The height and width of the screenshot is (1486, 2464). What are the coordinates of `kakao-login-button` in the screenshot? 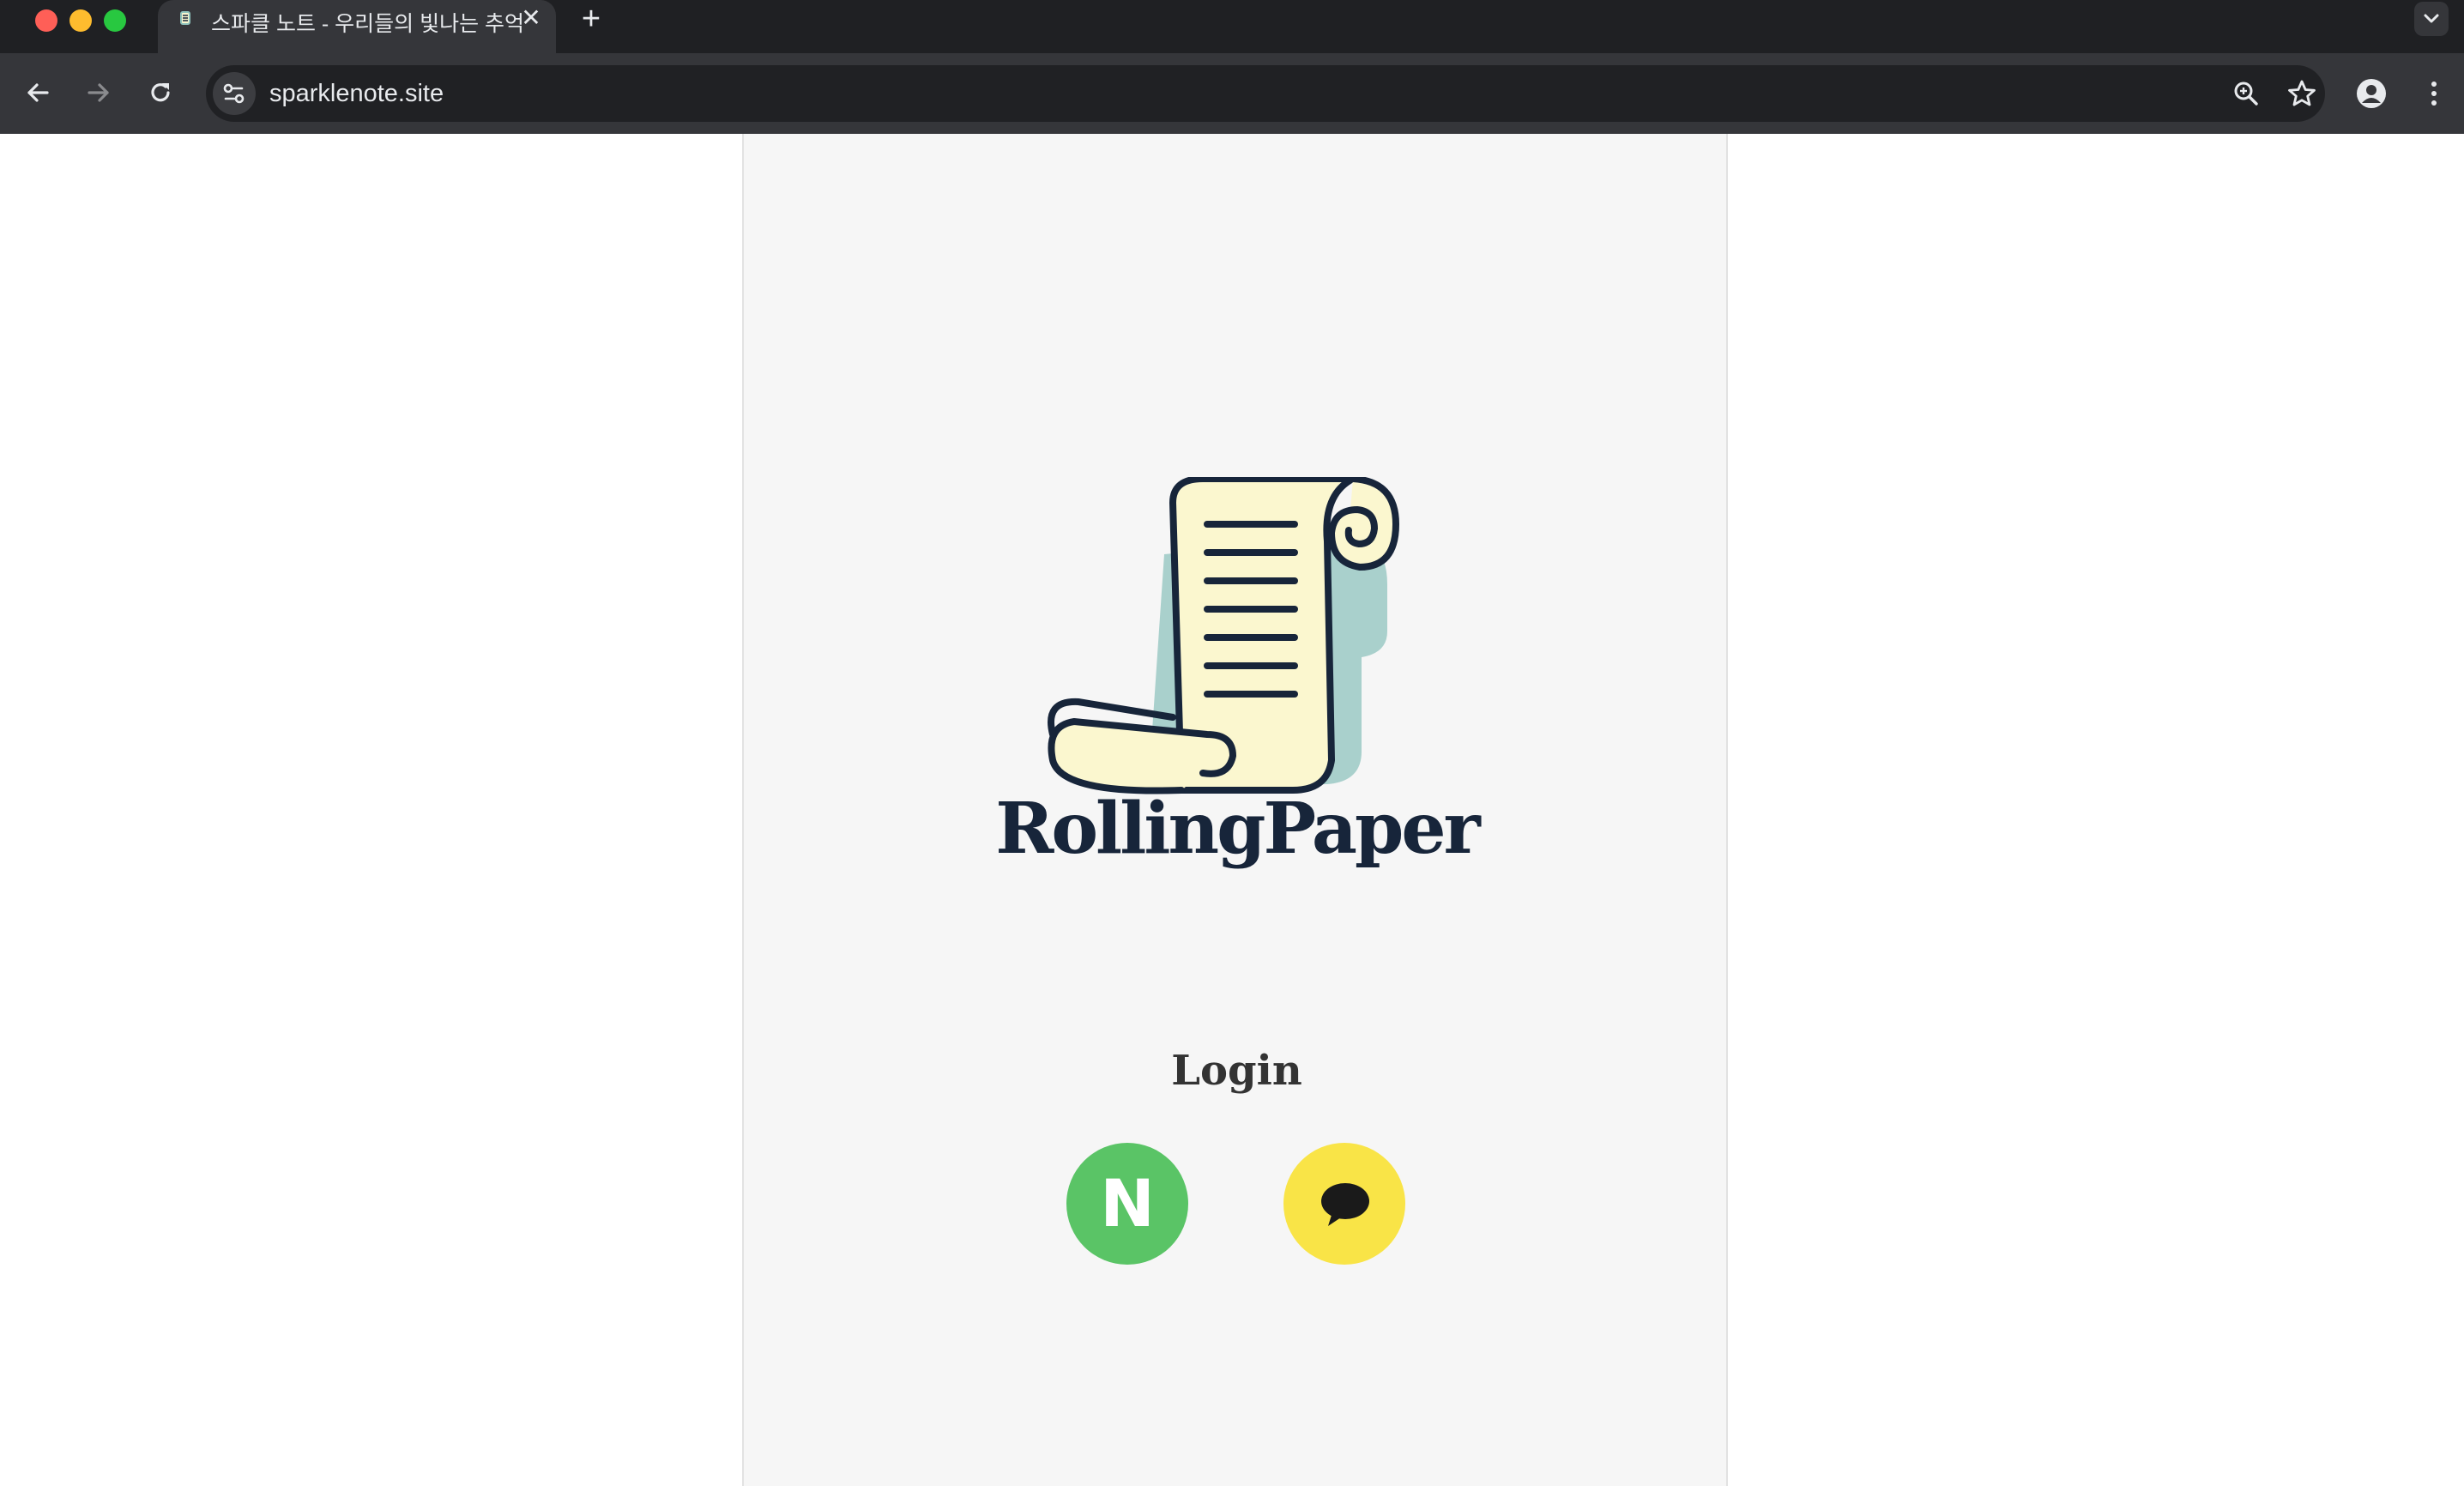 It's located at (1344, 1204).